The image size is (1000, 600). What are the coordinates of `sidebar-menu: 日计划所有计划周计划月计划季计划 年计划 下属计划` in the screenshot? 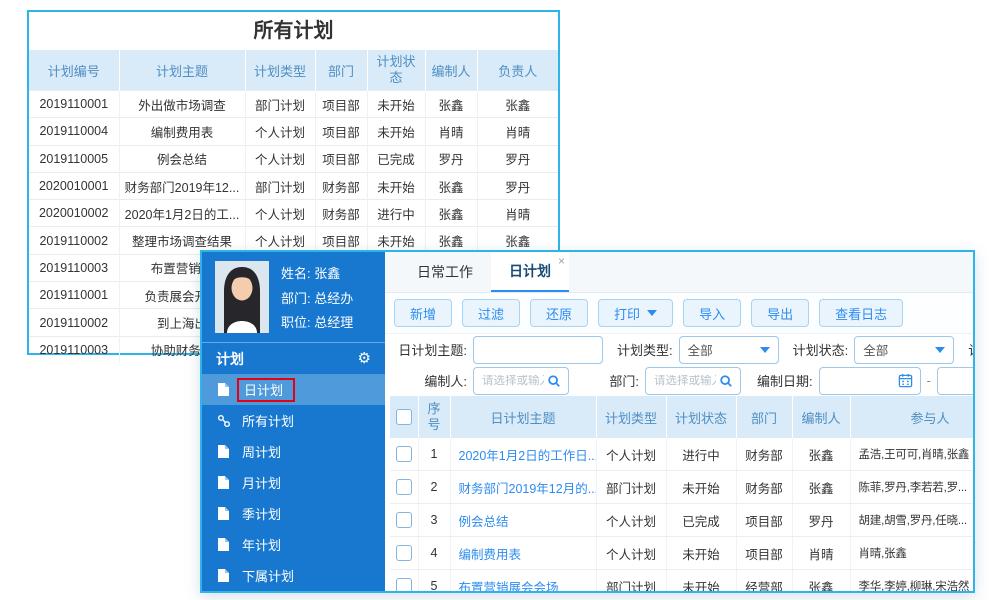 It's located at (293, 482).